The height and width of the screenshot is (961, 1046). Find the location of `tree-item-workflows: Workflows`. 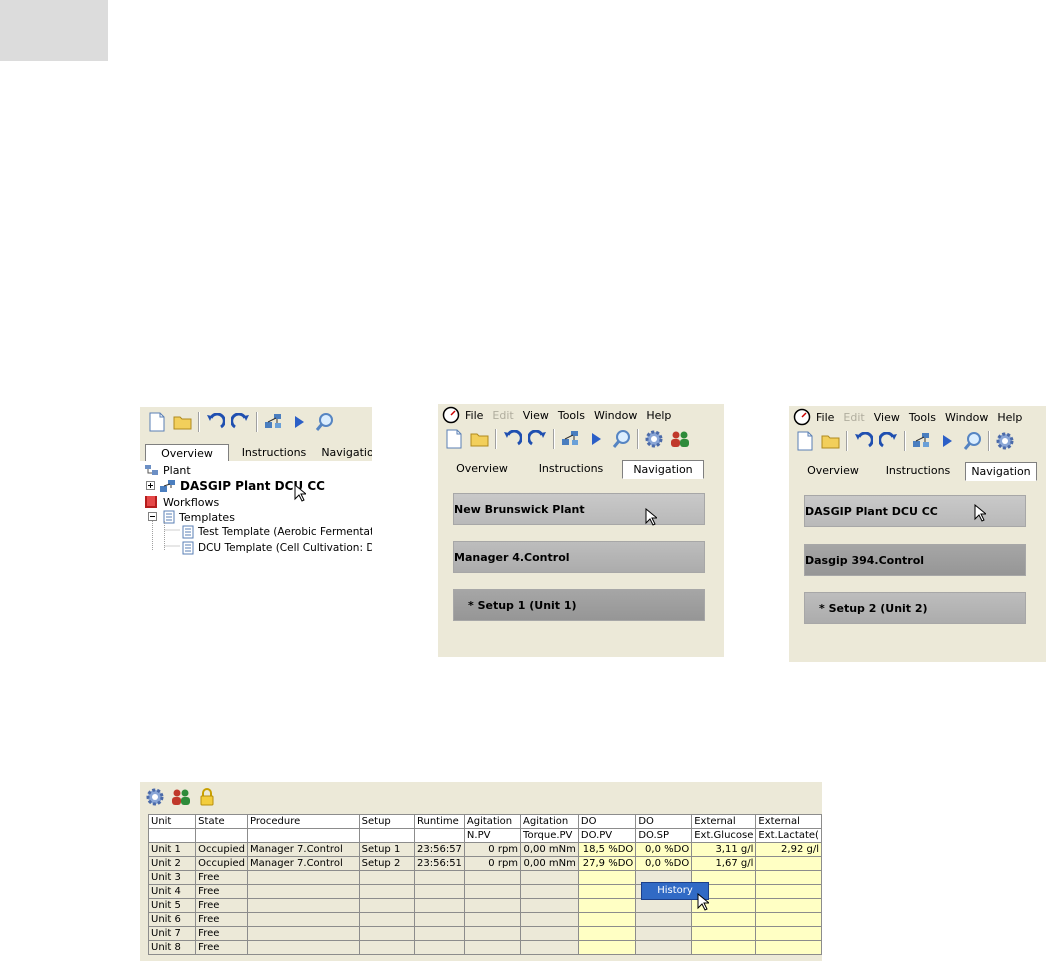

tree-item-workflows: Workflows is located at coordinates (181, 502).